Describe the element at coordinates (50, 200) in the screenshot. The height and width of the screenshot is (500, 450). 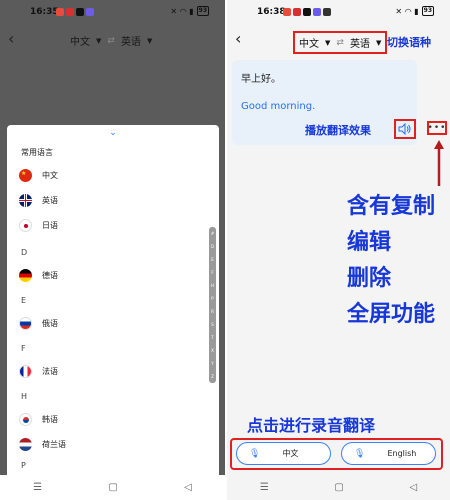
I see `language-label: 英语` at that location.